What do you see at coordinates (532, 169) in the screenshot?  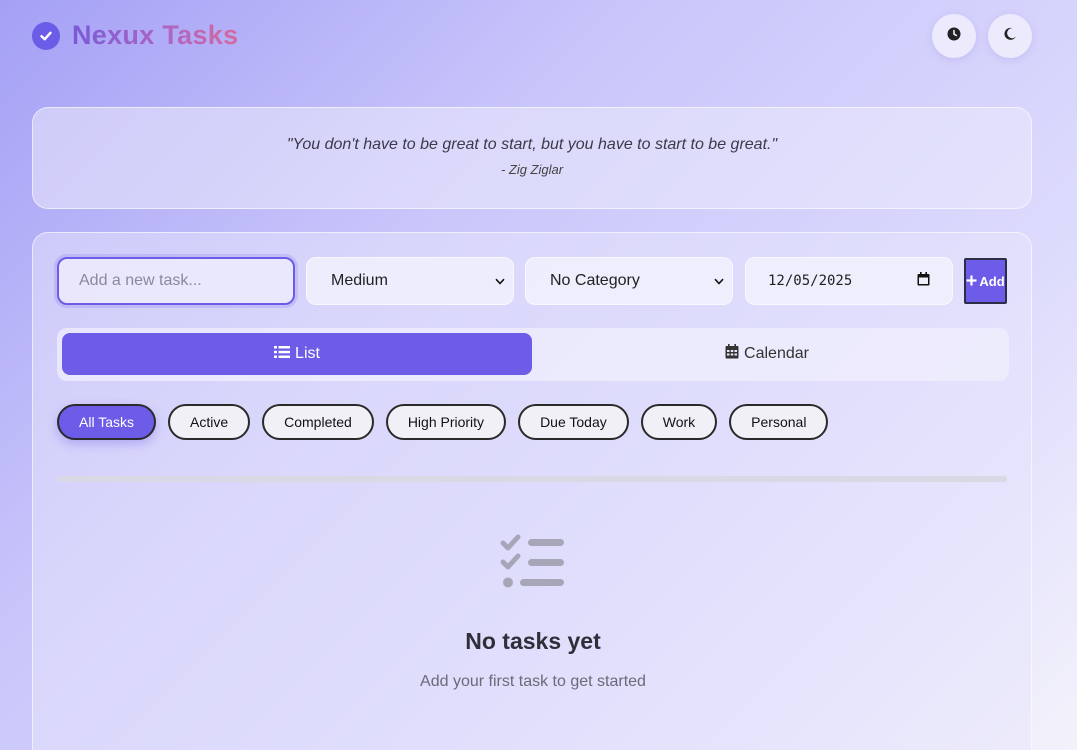 I see `quote-author: - Zig Ziglar` at bounding box center [532, 169].